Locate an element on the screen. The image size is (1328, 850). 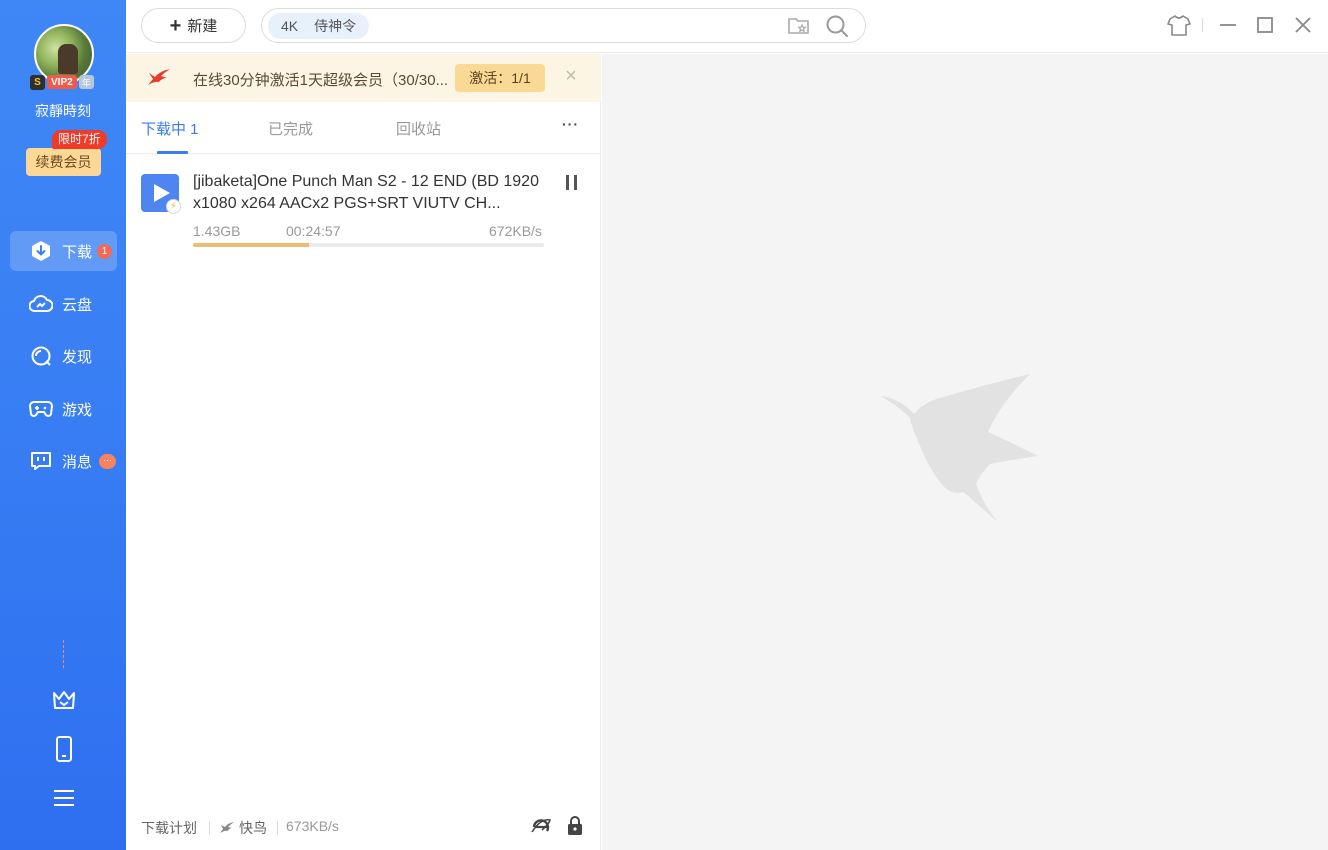
renew-membership-button: 续费会员 is located at coordinates (63, 162).